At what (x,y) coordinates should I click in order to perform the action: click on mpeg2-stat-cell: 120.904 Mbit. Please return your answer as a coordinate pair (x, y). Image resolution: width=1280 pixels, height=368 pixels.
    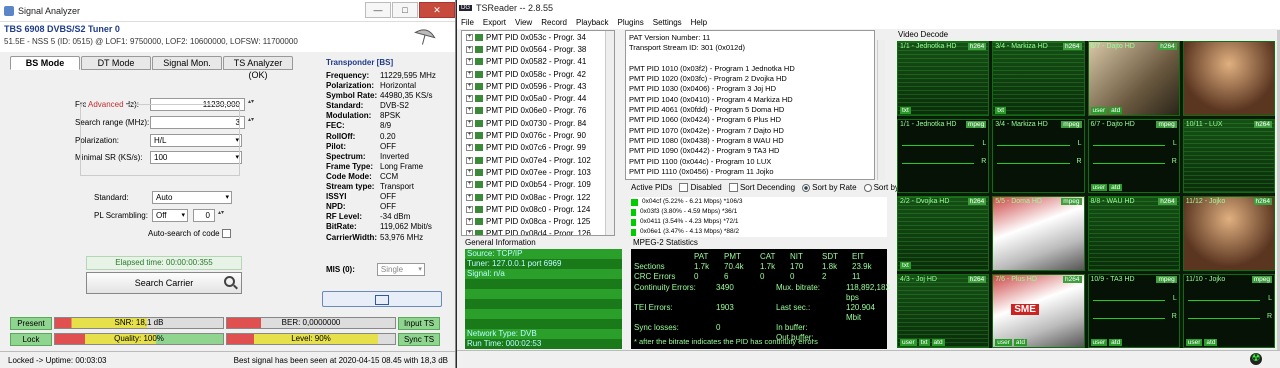
    Looking at the image, I should click on (860, 312).